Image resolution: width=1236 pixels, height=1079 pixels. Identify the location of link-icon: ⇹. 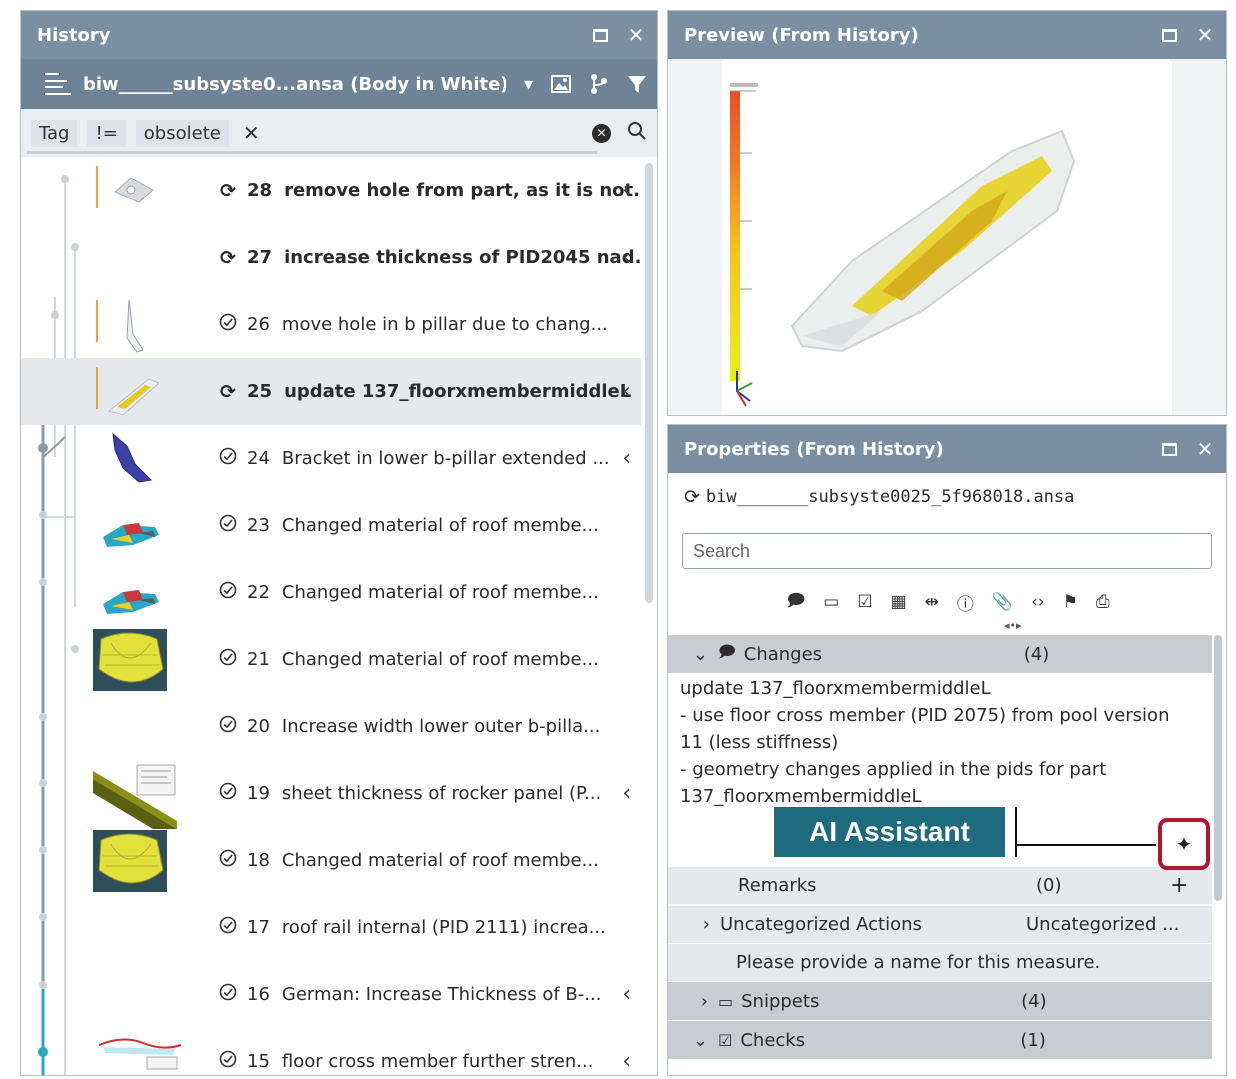
(932, 602).